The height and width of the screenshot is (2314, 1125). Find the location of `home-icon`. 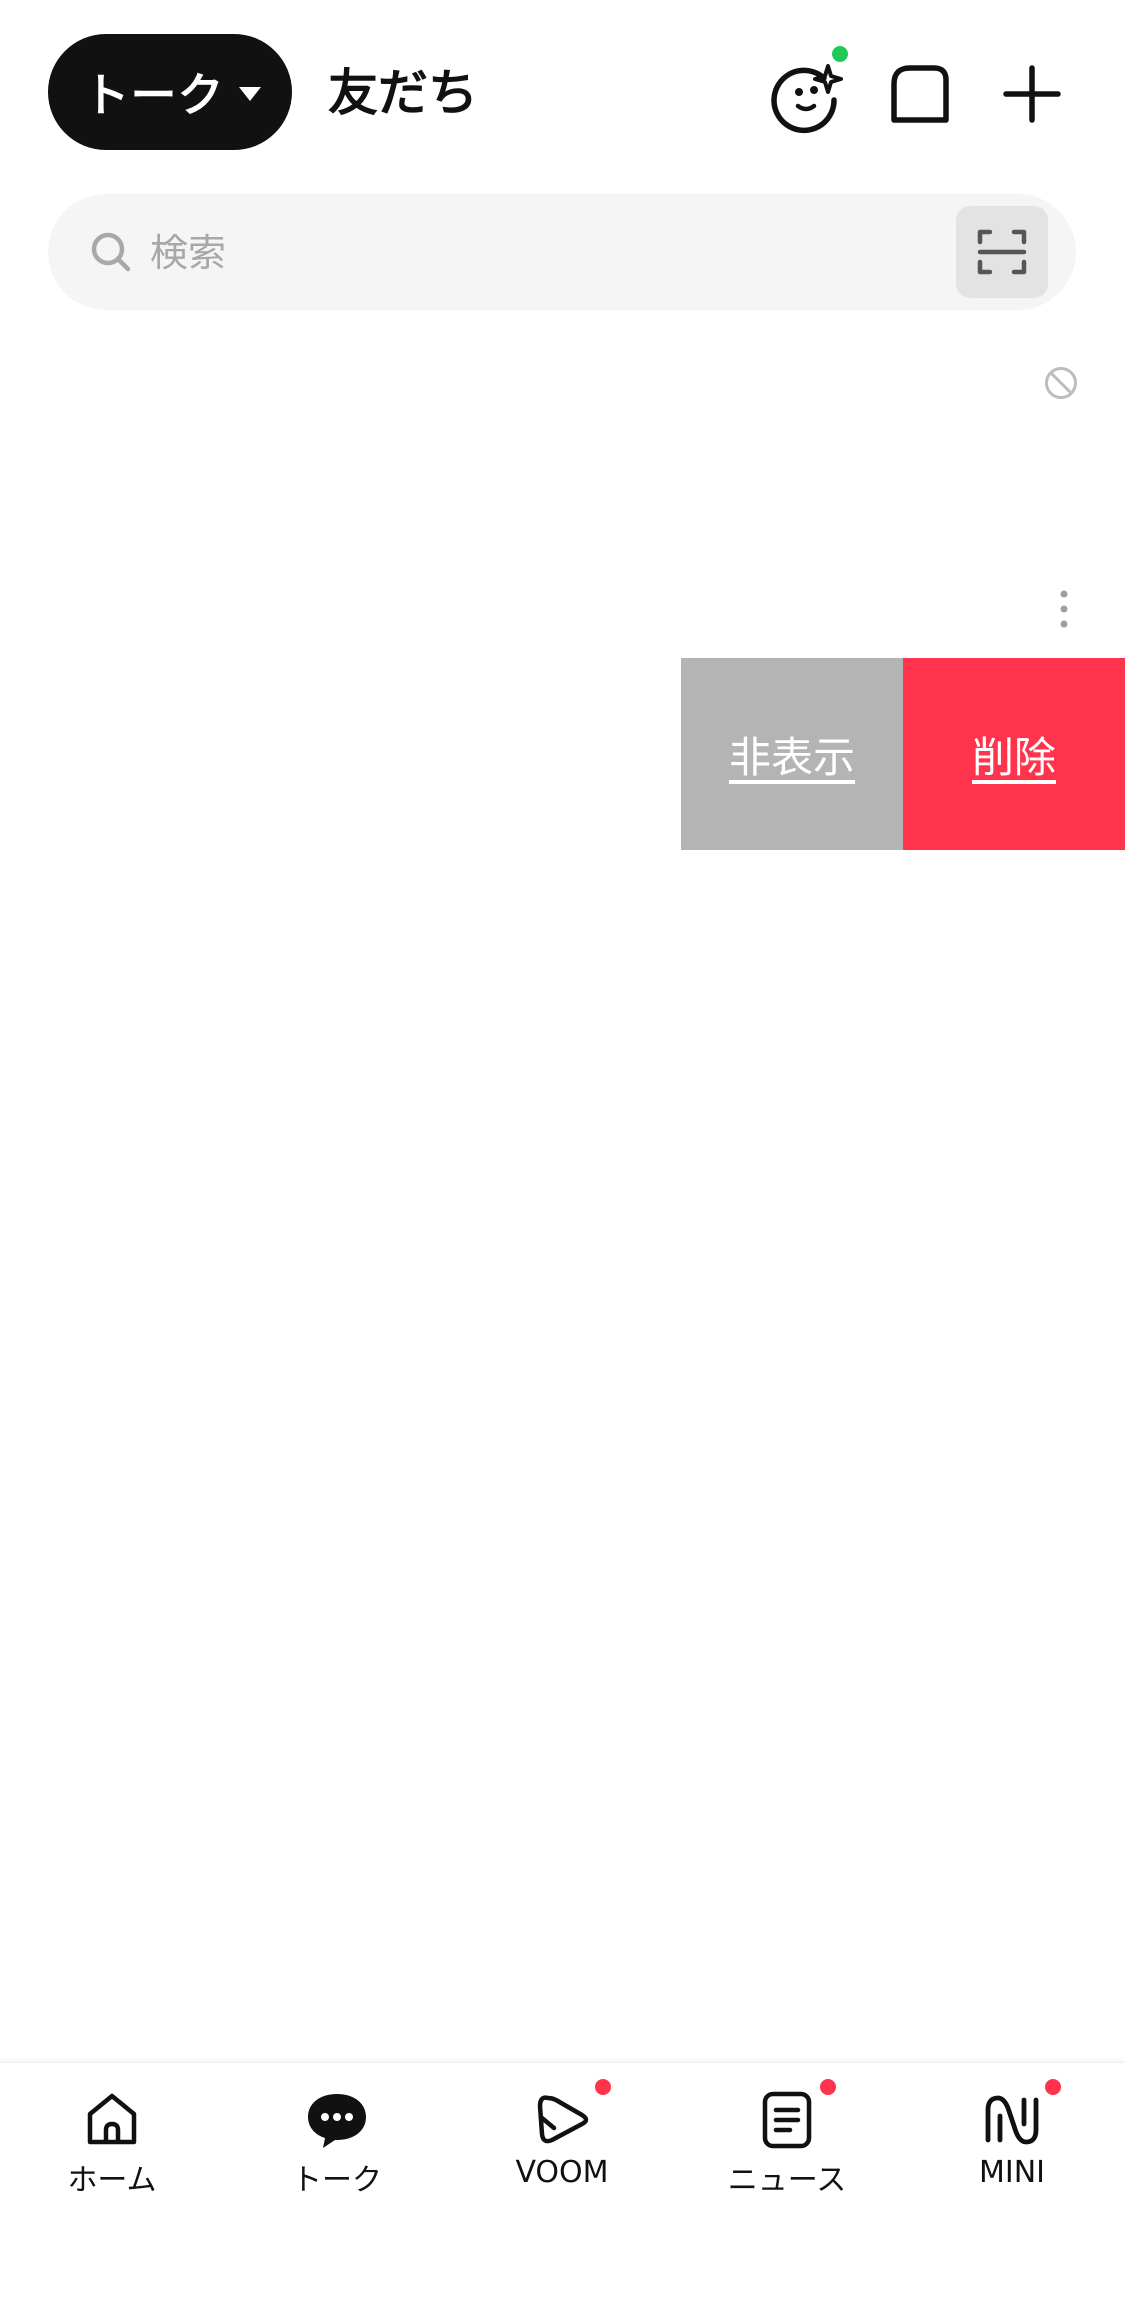

home-icon is located at coordinates (112, 2119).